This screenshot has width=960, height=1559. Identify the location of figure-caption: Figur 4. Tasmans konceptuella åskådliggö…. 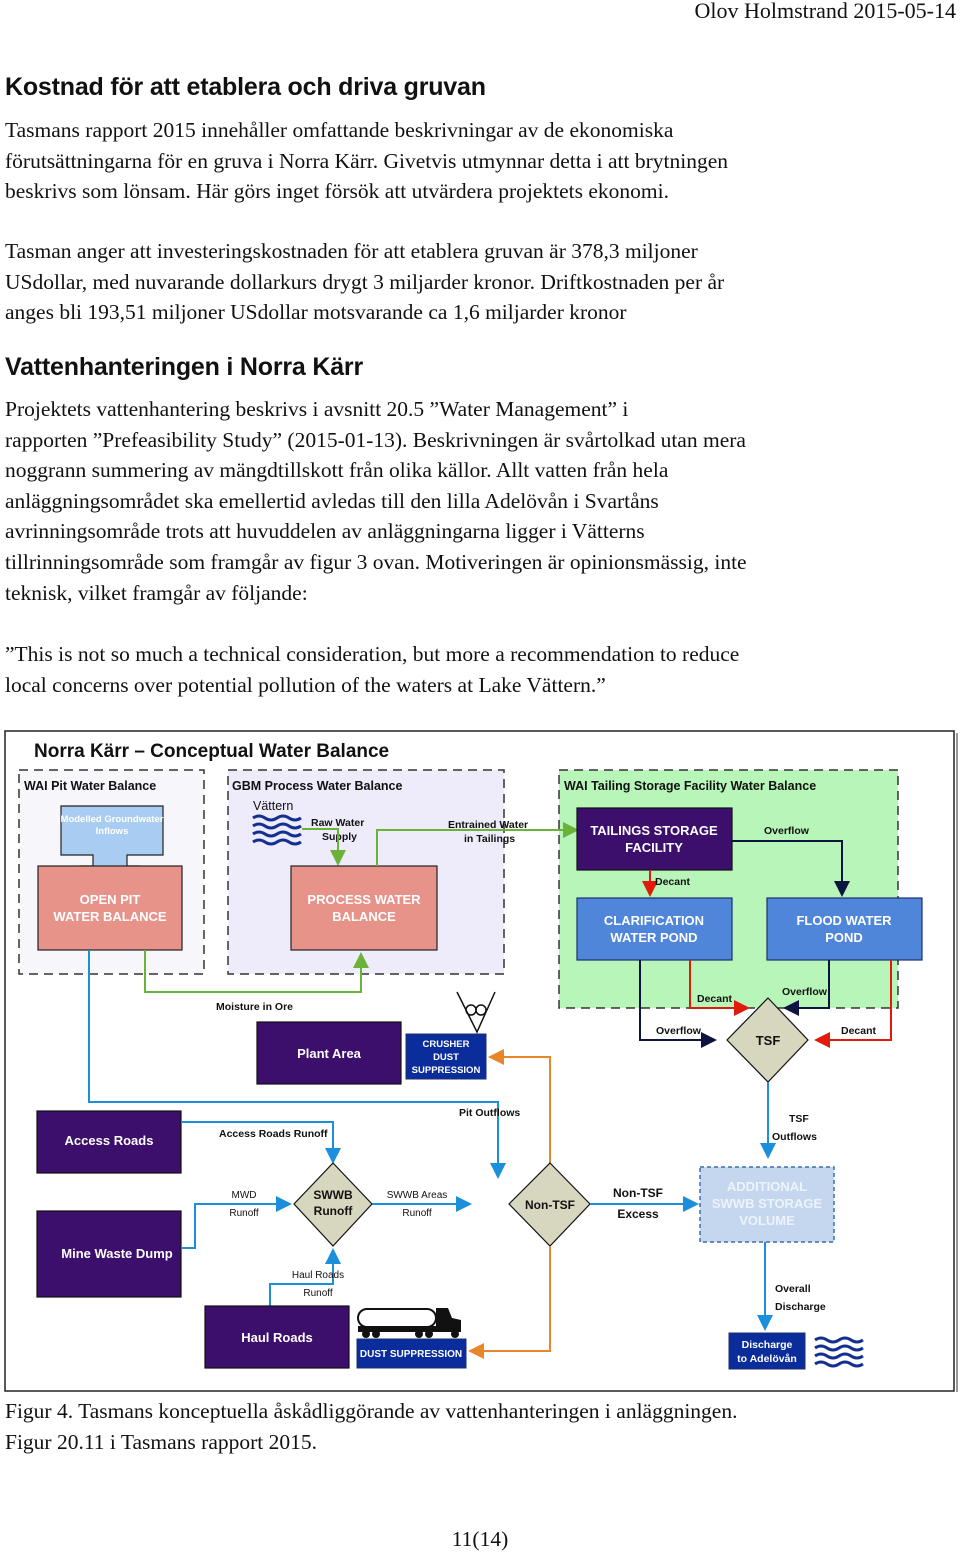
(371, 1426).